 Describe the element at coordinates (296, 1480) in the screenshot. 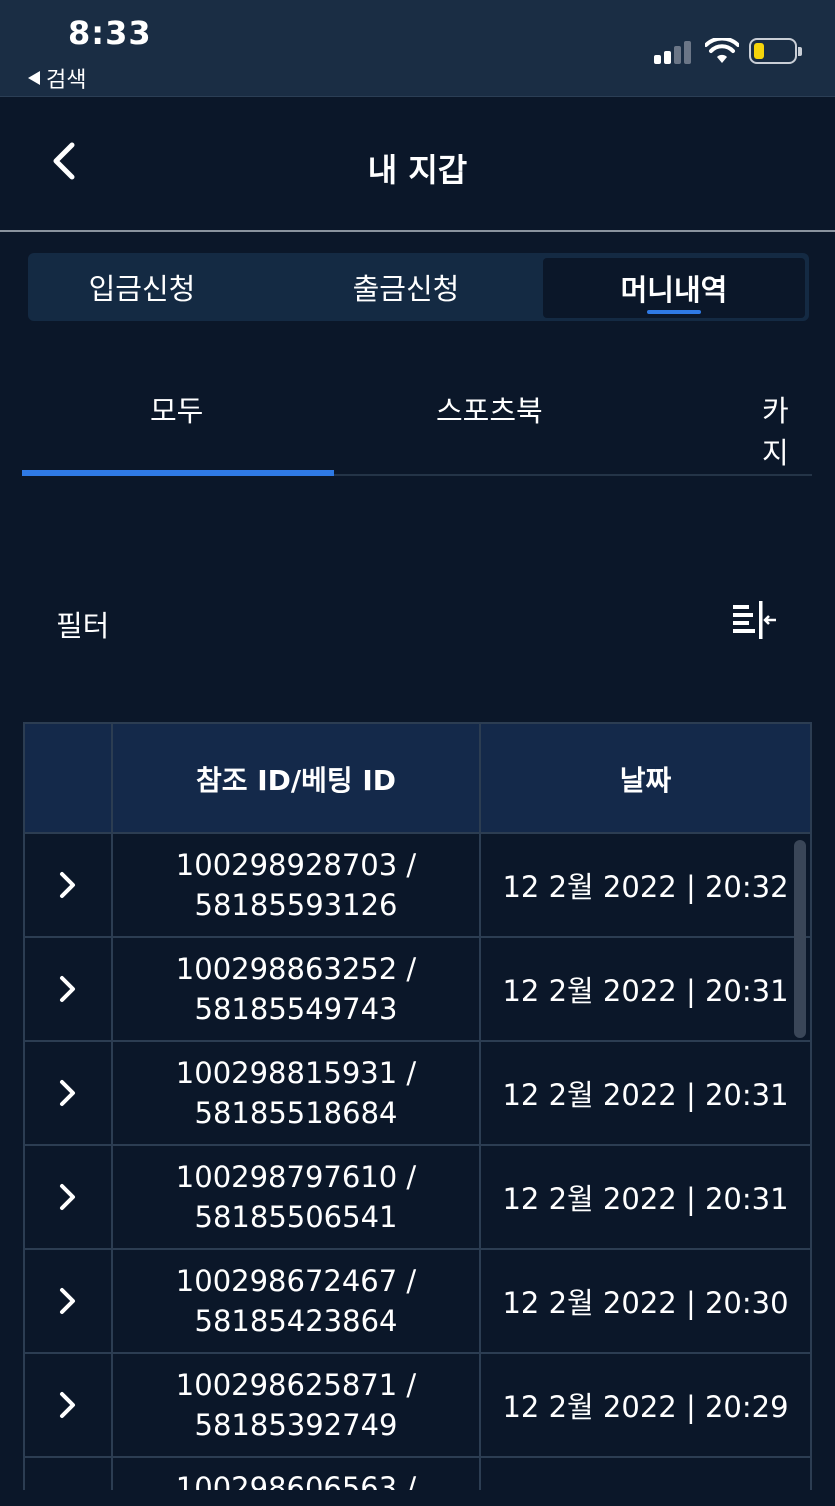

I see `reference-id: 100298606563 /` at that location.